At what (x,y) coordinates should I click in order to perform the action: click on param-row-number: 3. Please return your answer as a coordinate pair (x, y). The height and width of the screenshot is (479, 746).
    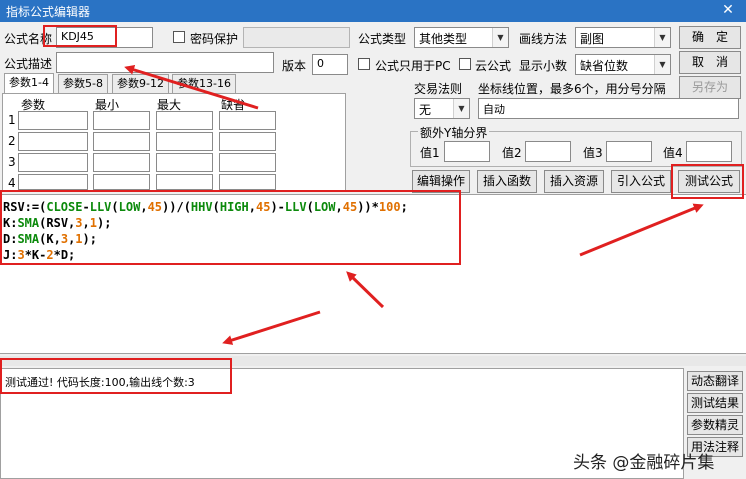
    Looking at the image, I should click on (12, 162).